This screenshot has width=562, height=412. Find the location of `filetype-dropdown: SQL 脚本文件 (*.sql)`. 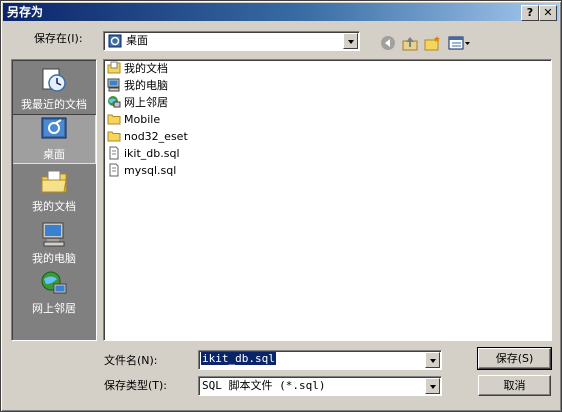

filetype-dropdown: SQL 脚本文件 (*.sql) is located at coordinates (320, 386).